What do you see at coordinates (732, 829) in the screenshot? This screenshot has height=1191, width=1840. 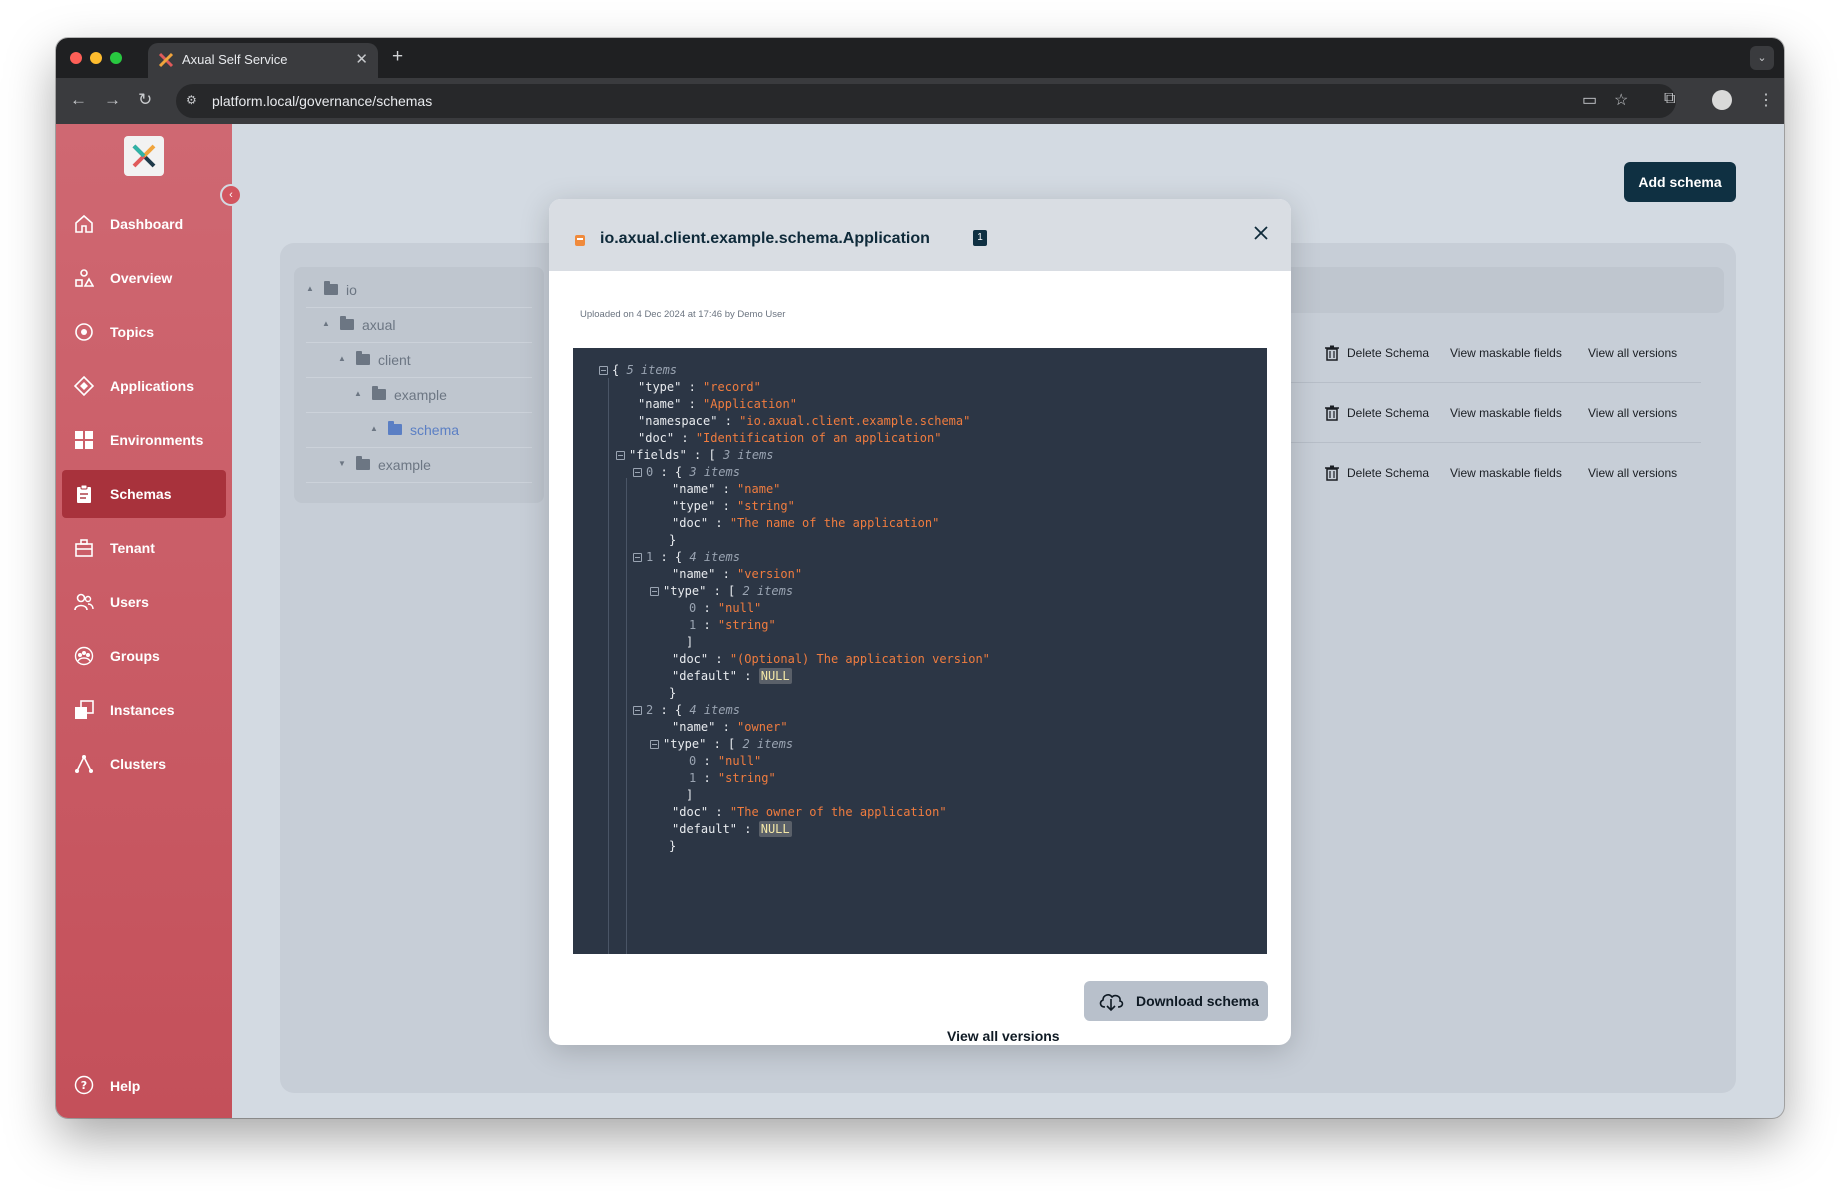 I see `json-line: "default" : NULL` at bounding box center [732, 829].